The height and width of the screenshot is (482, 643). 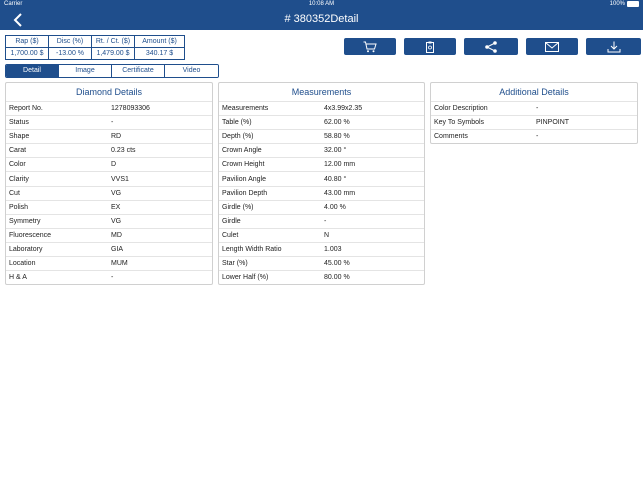 I want to click on detail-value: 1278093306, so click(x=130, y=109).